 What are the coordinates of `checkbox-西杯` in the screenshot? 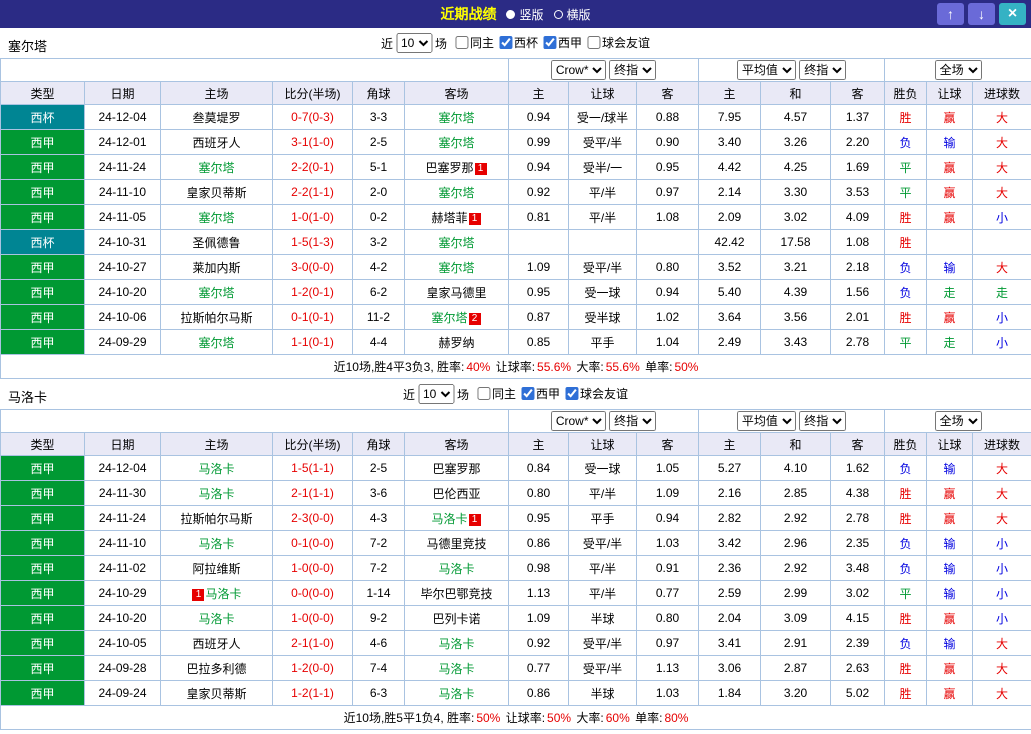 It's located at (505, 42).